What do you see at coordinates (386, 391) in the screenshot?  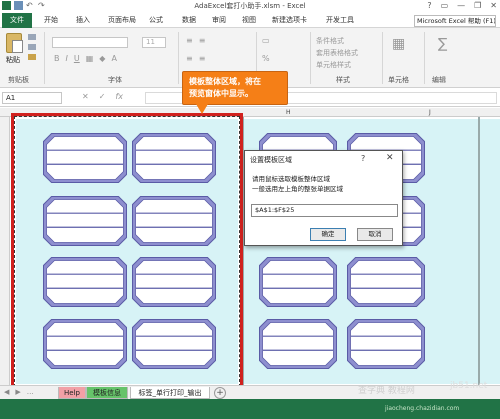 I see `watermark: 查字典 教程网` at bounding box center [386, 391].